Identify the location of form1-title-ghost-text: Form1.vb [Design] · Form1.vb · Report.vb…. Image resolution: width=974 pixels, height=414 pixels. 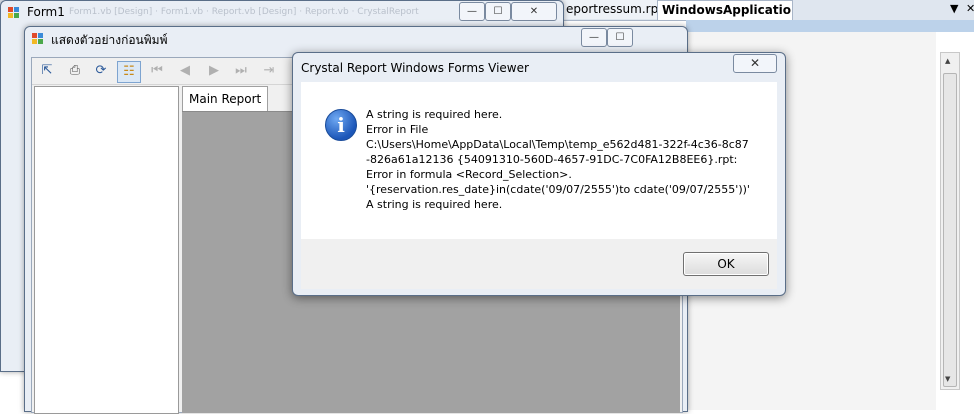
(244, 12).